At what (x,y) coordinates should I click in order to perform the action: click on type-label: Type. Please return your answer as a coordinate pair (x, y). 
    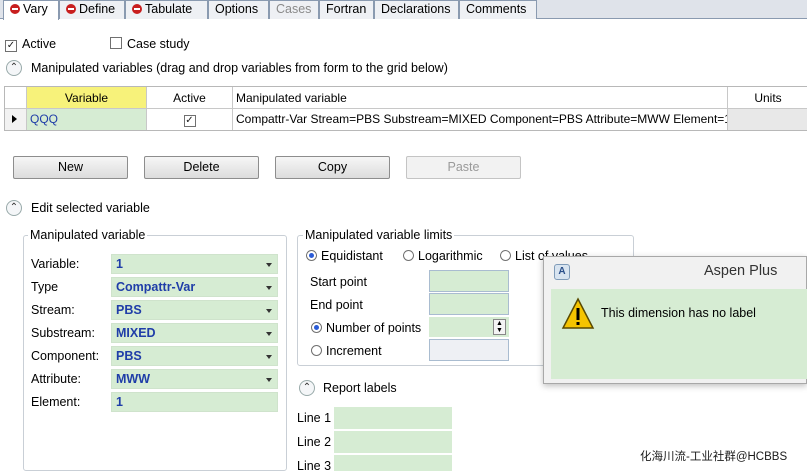
    Looking at the image, I should click on (45, 287).